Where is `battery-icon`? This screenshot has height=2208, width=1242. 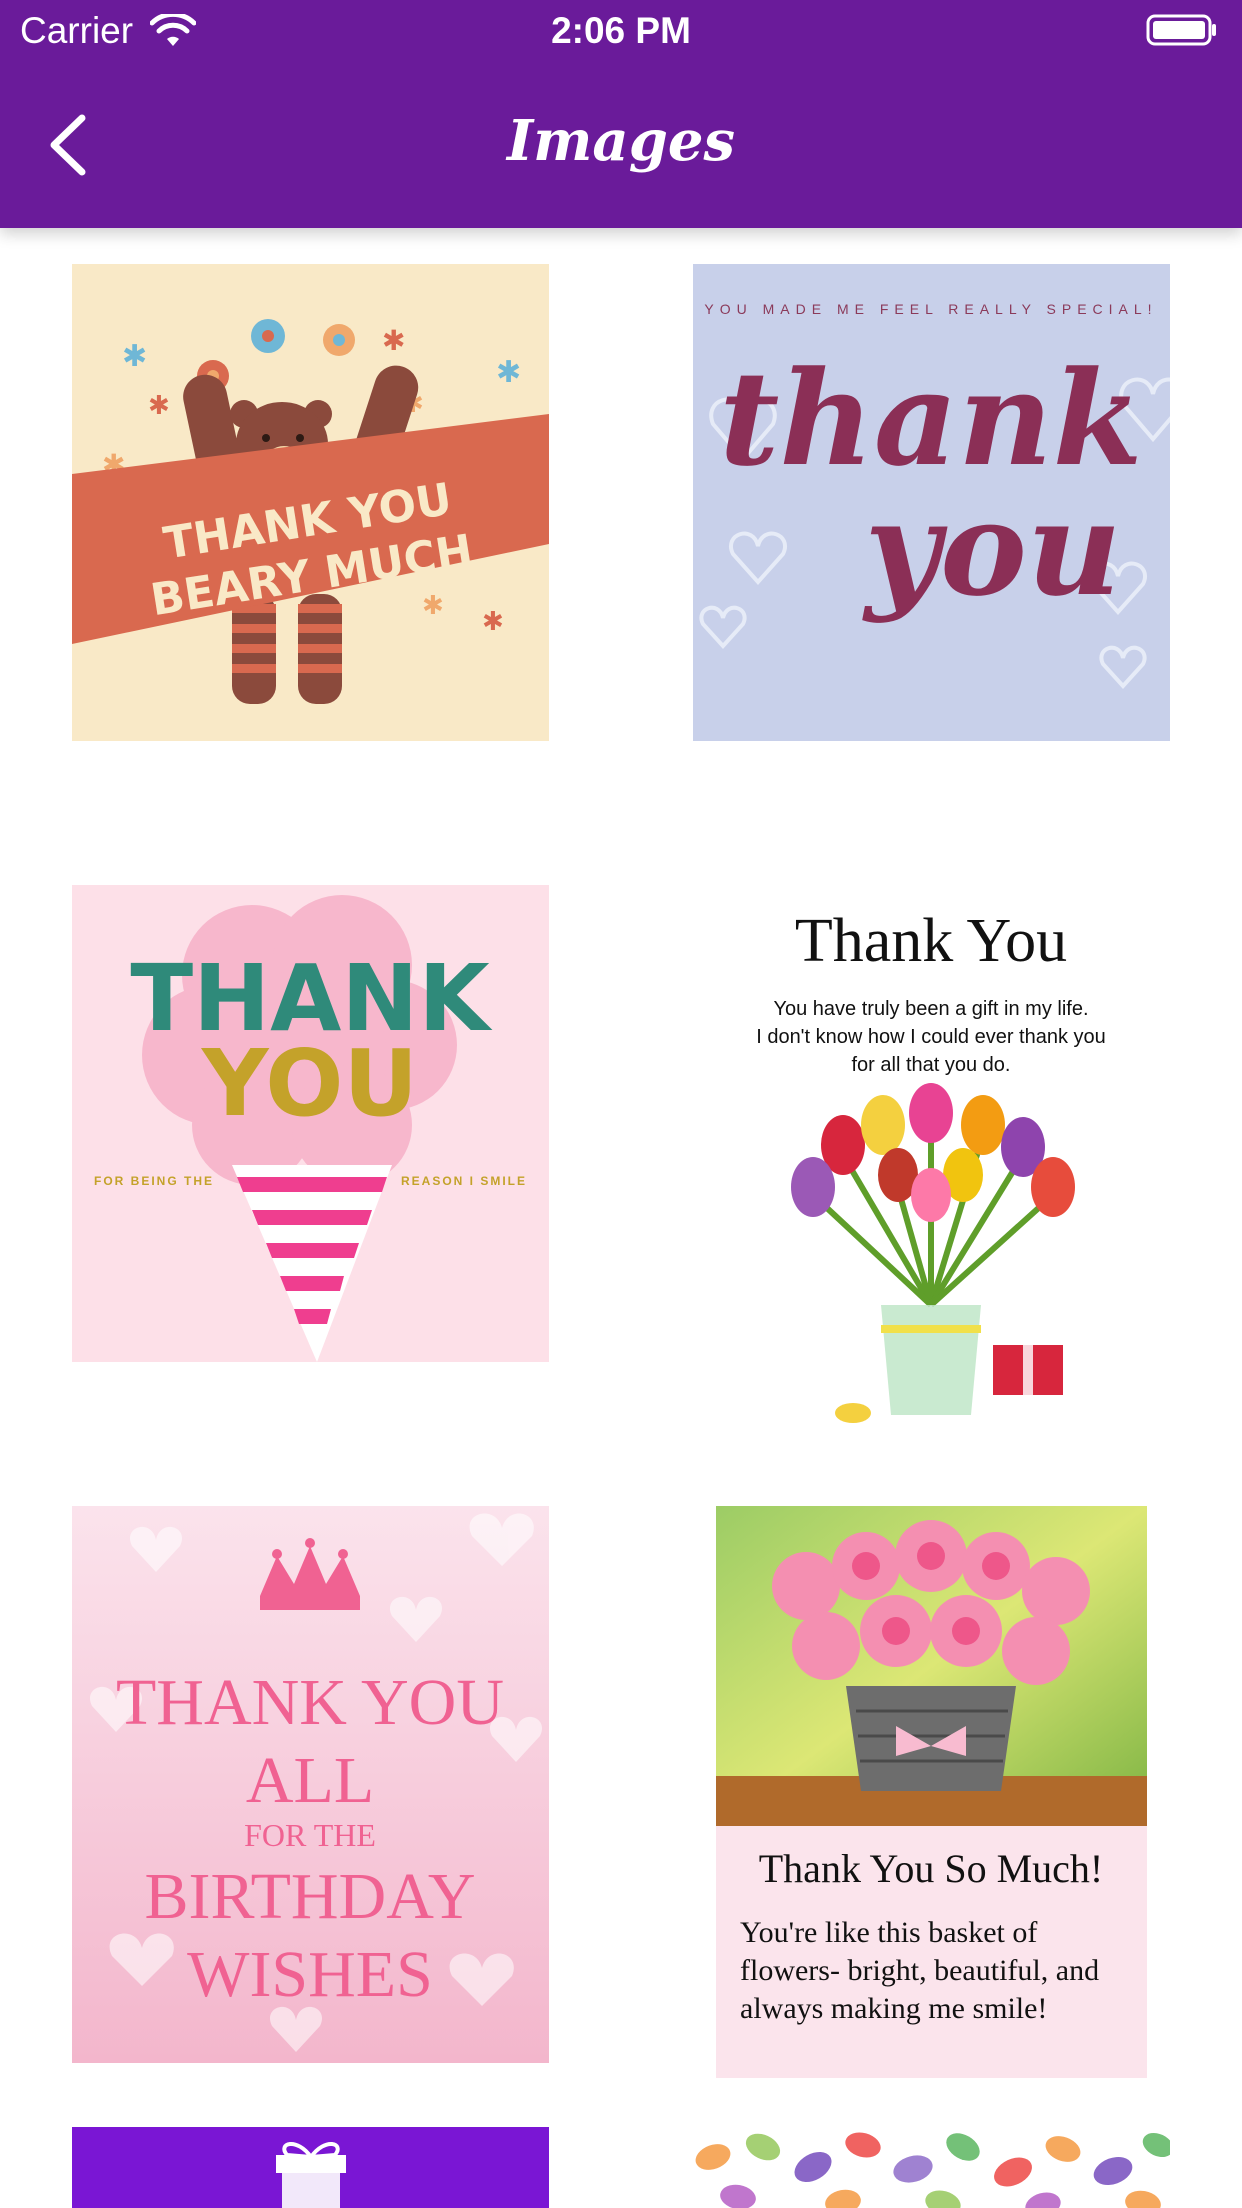
battery-icon is located at coordinates (1181, 30).